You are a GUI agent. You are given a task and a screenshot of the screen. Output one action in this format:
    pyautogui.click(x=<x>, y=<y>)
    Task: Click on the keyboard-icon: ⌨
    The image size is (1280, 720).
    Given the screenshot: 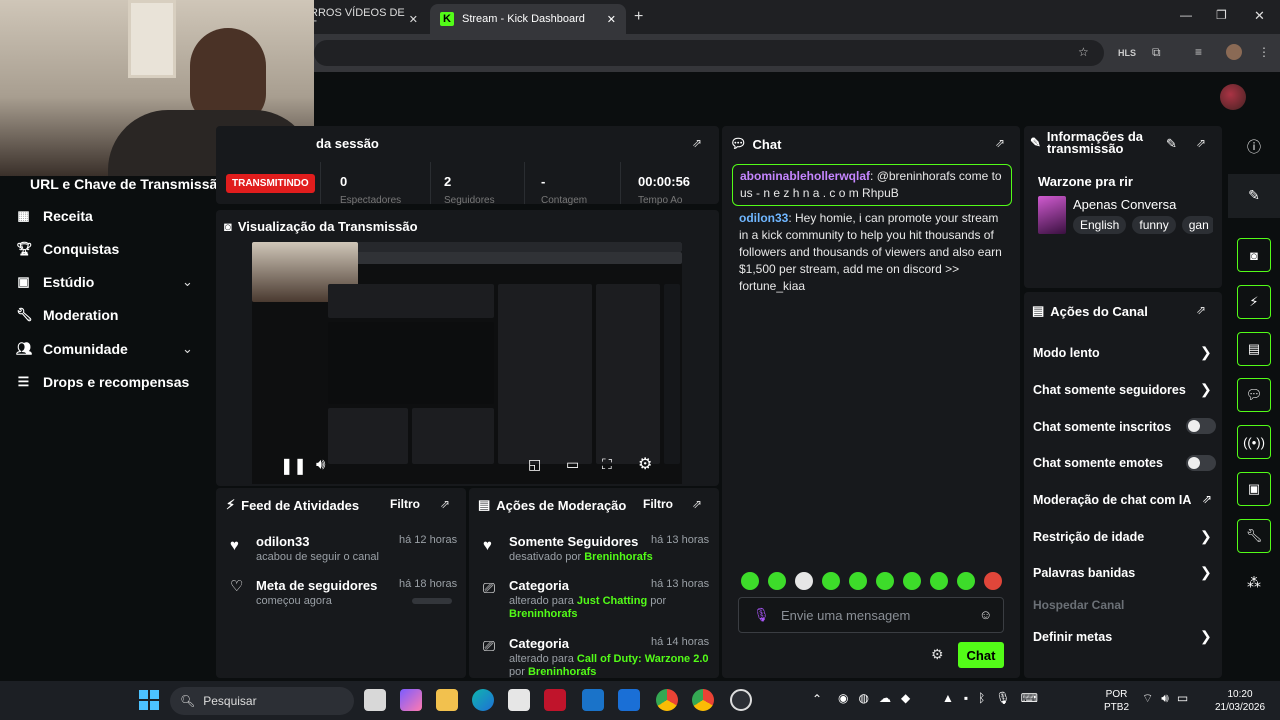 What is the action you would take?
    pyautogui.click(x=1029, y=700)
    